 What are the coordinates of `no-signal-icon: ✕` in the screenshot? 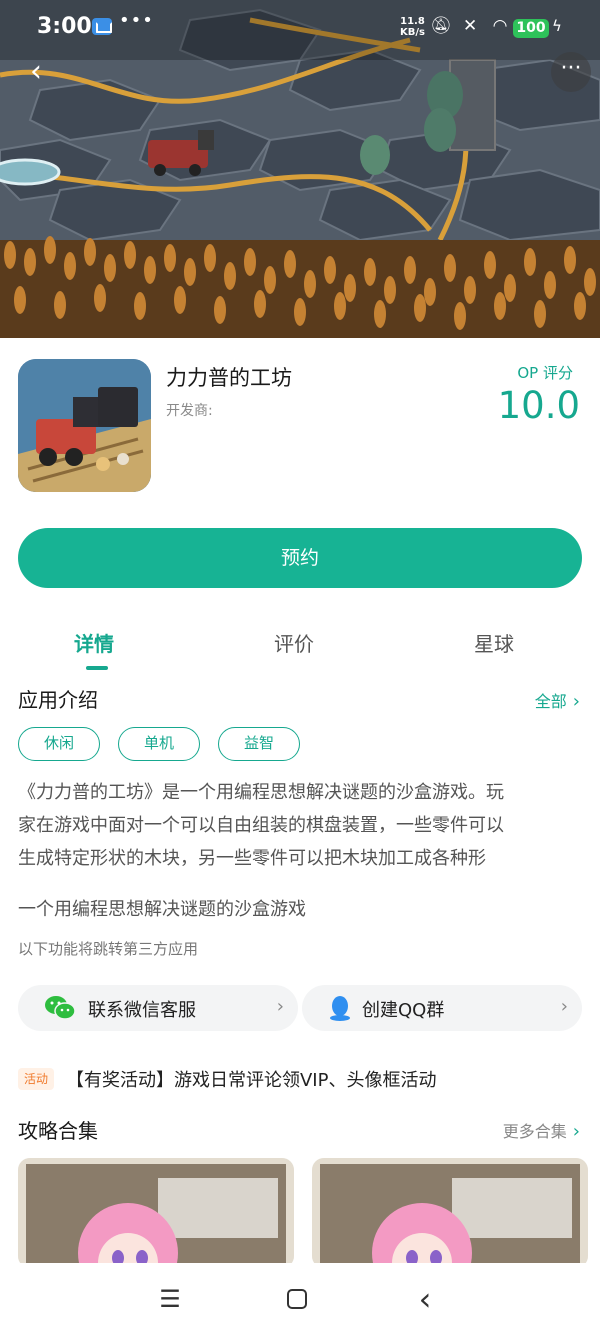 It's located at (470, 26).